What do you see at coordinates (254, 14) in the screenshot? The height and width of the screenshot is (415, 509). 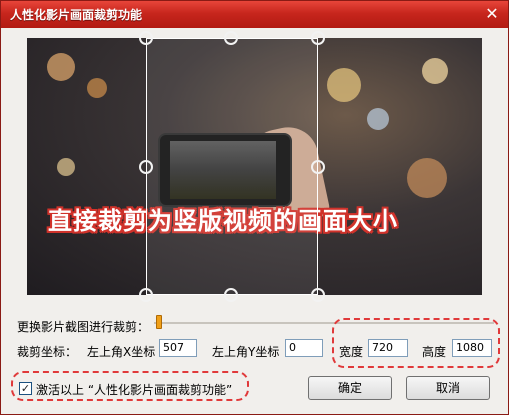 I see `title-bar: 人性化影片画面裁剪功能 ✕` at bounding box center [254, 14].